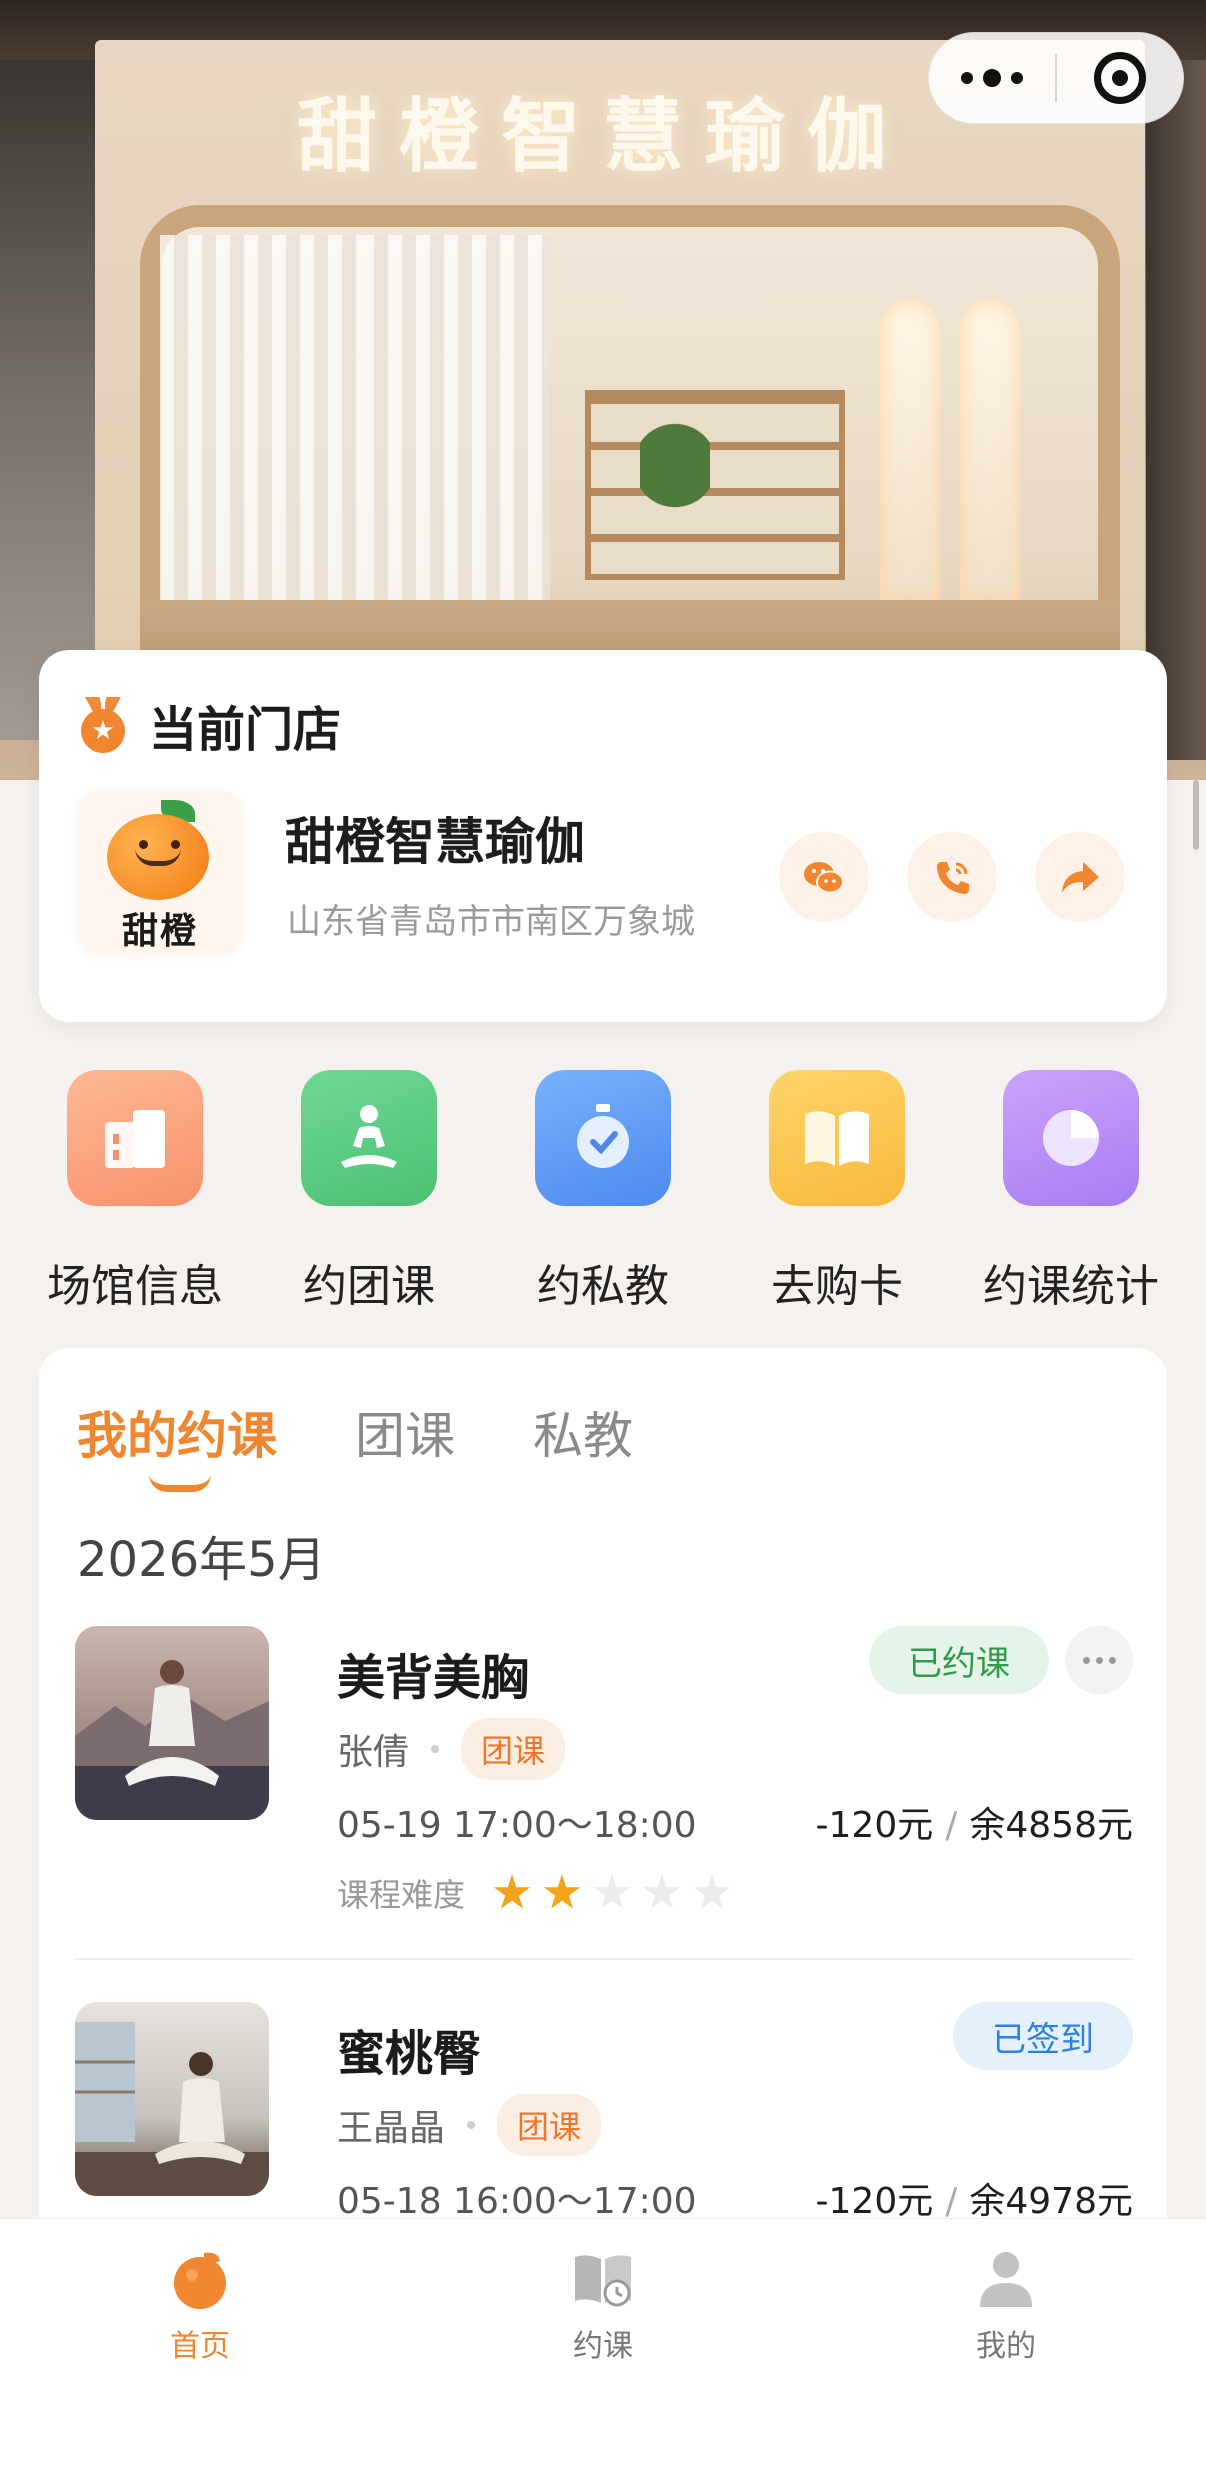 The image size is (1206, 2466). Describe the element at coordinates (1071, 1138) in the screenshot. I see `pie-chart-icon` at that location.